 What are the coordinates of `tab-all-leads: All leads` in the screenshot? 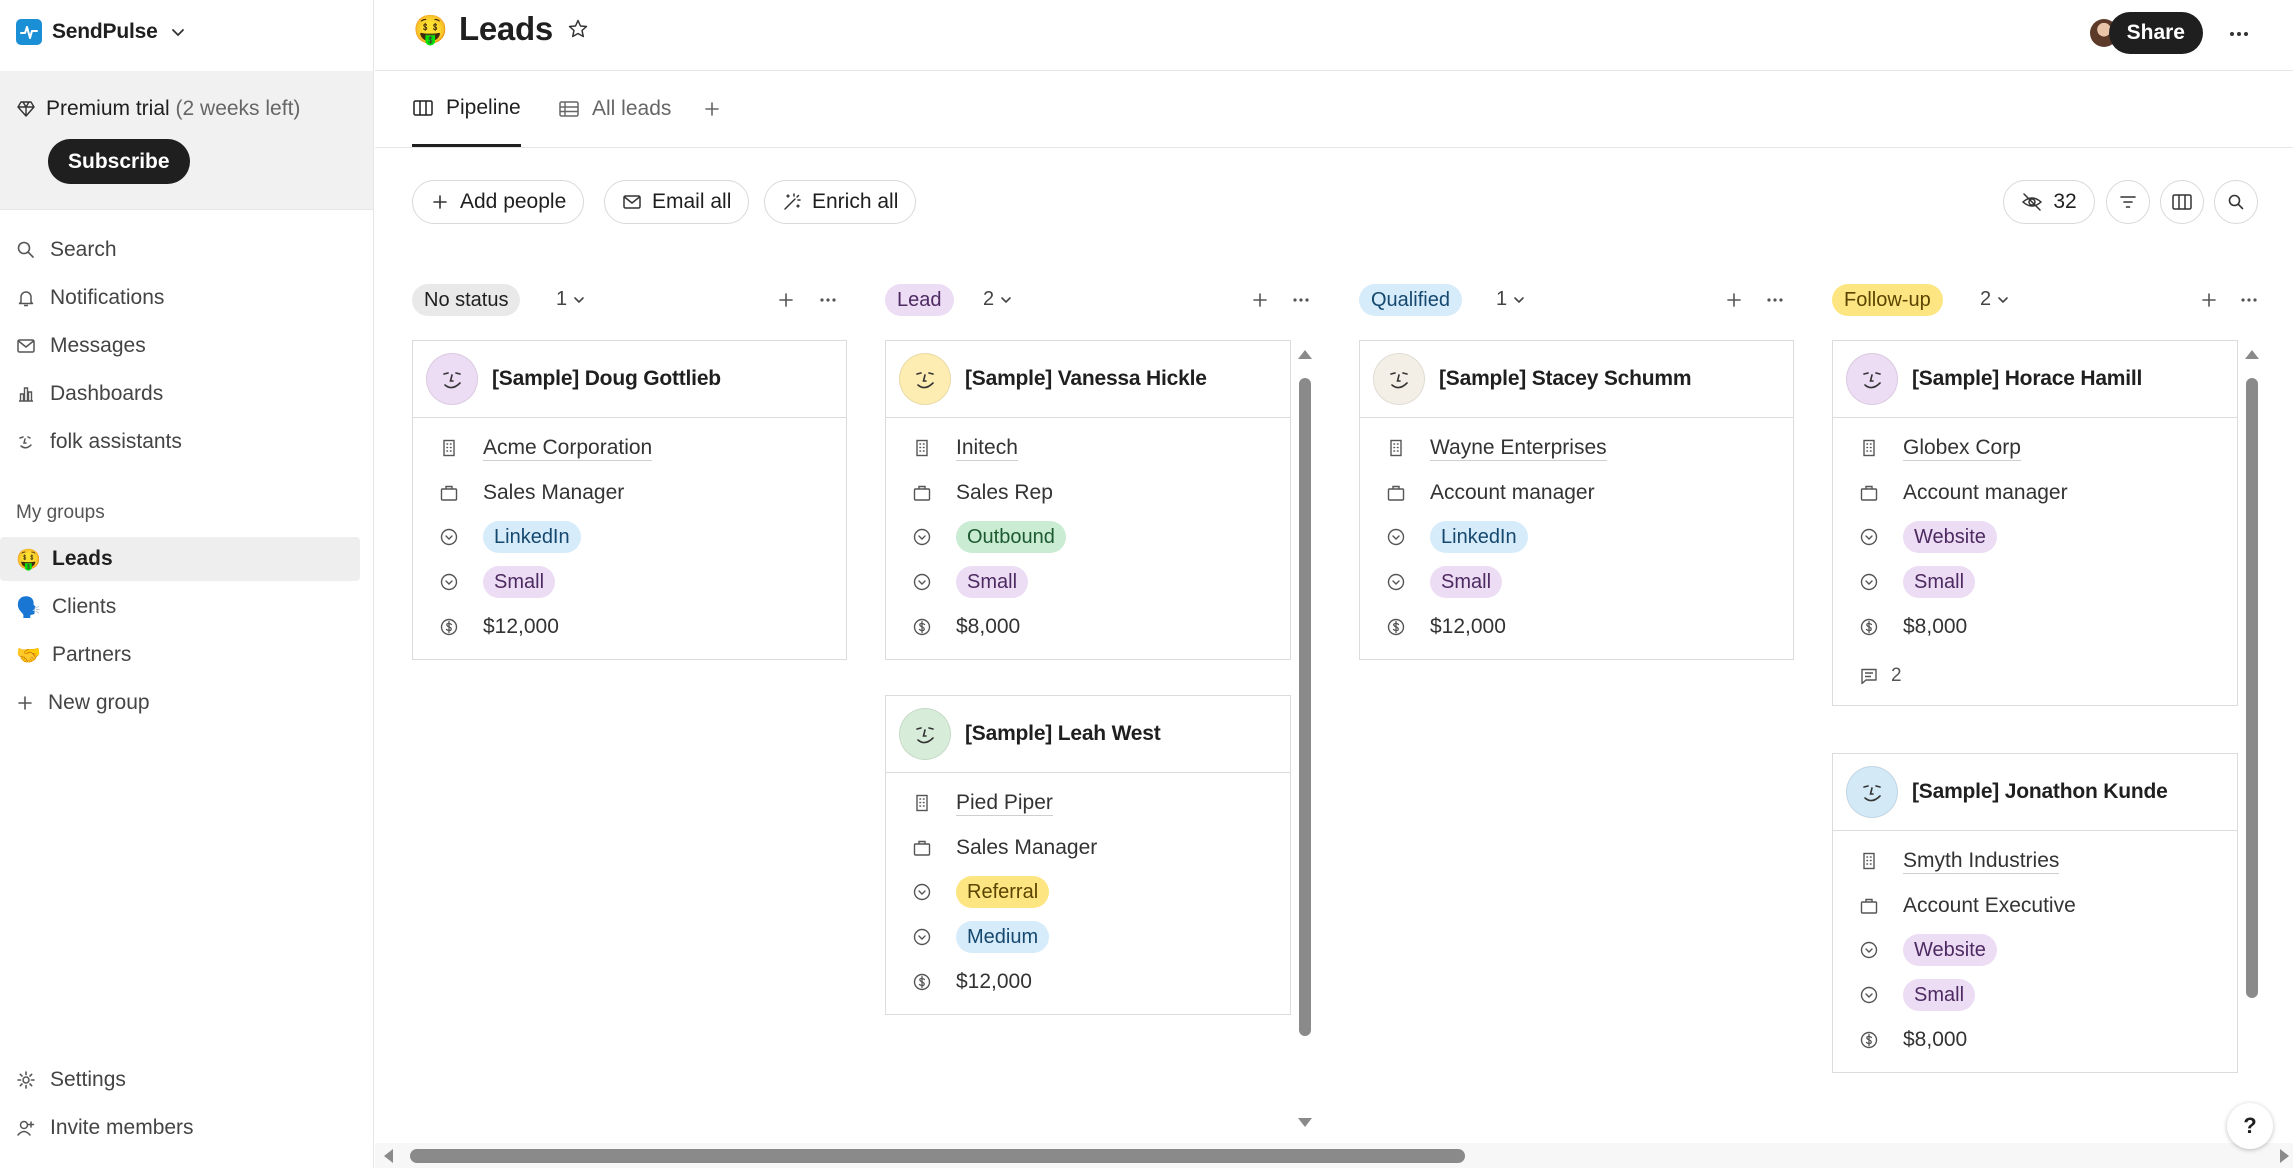 It's located at (614, 109).